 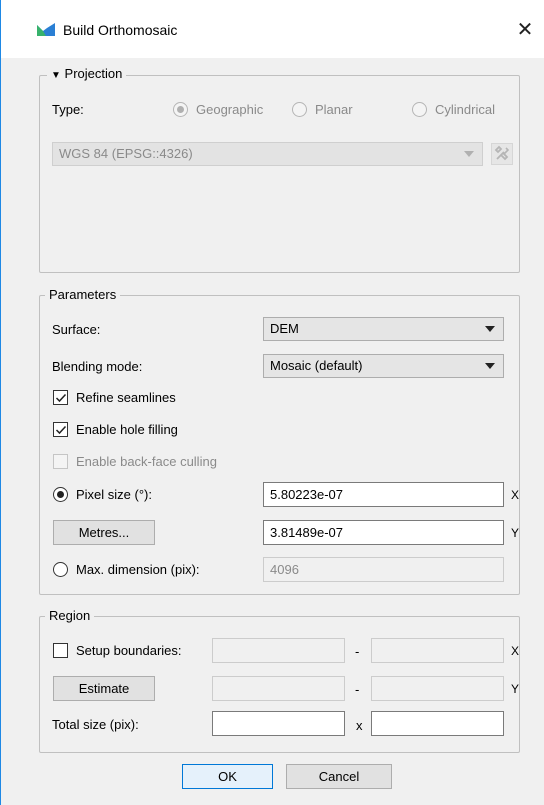 I want to click on total-size-height-input, so click(x=437, y=723).